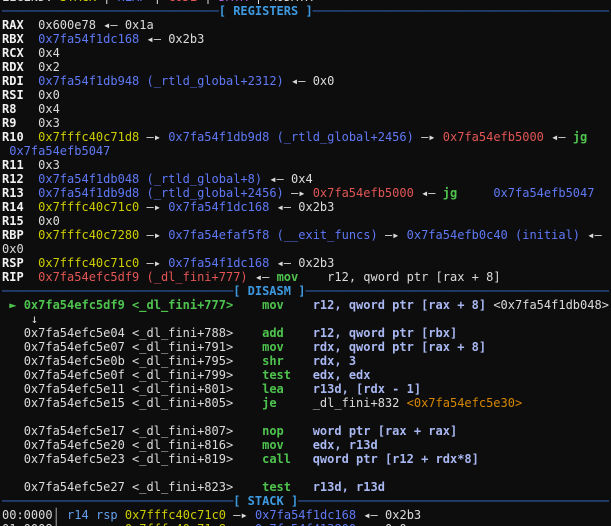 This screenshot has height=526, width=611. Describe the element at coordinates (211, 81) in the screenshot. I see `symbol-name: (_rtld_global+2312)` at that location.